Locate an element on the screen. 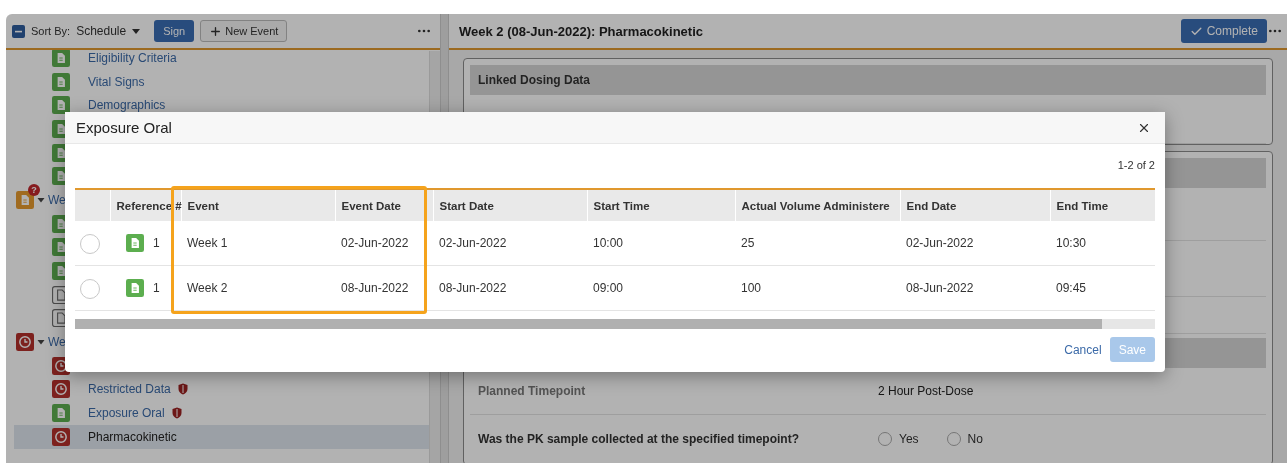 The height and width of the screenshot is (463, 1287). column-header: Event is located at coordinates (258, 205).